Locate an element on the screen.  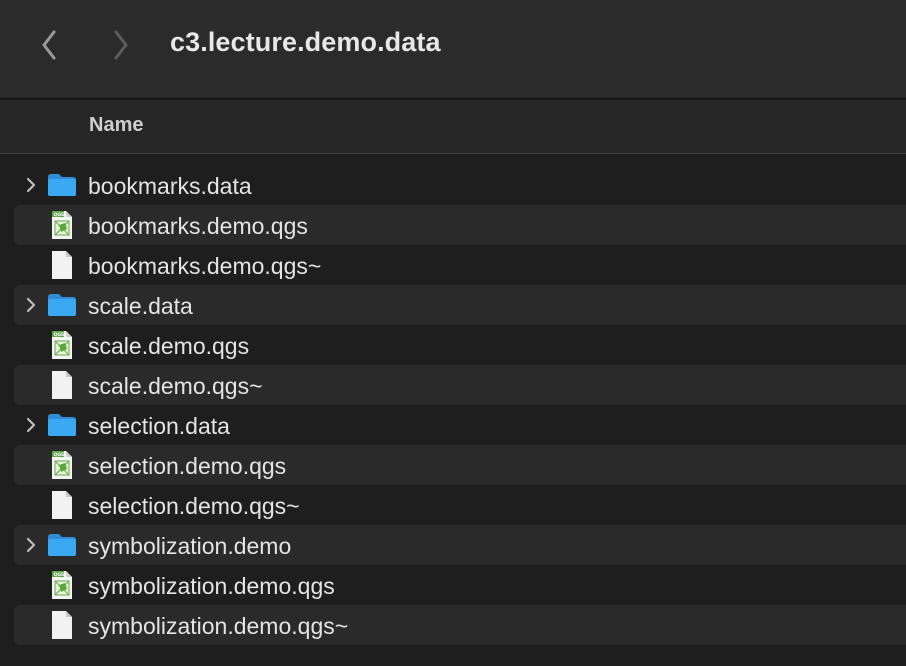
chevron-right-icon is located at coordinates (121, 45).